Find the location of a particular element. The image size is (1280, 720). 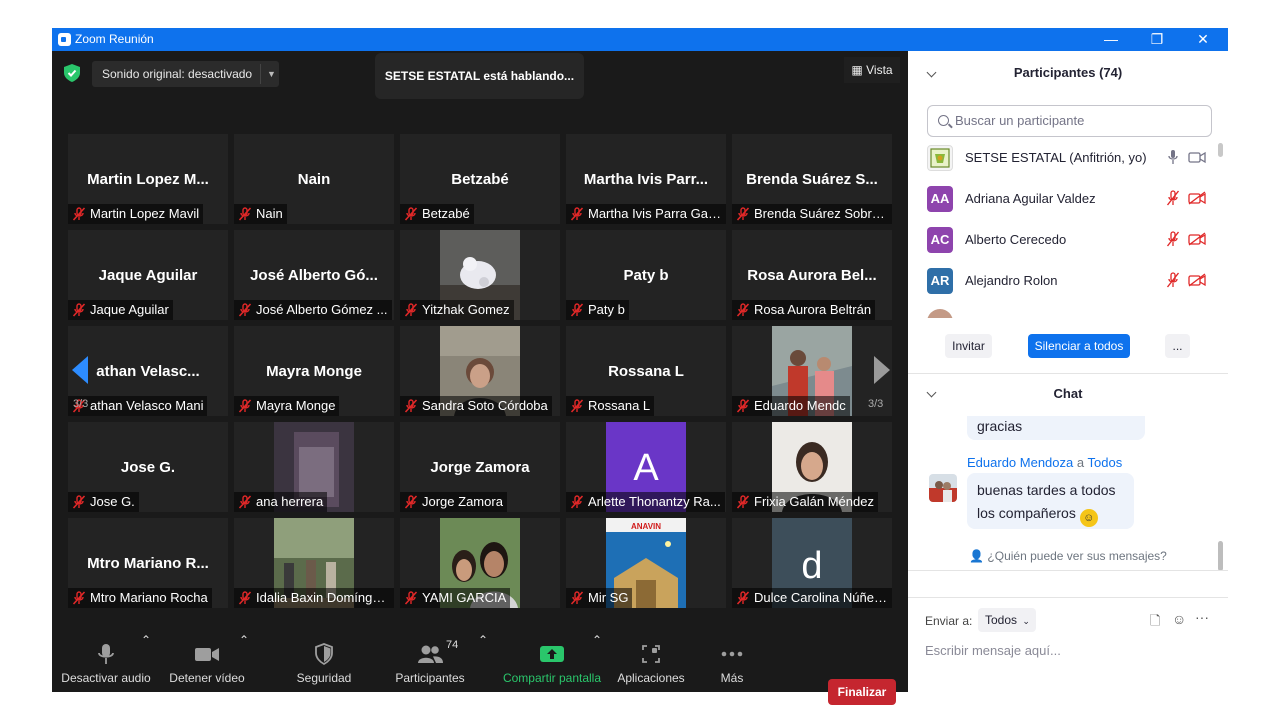

microphone-icon is located at coordinates (1173, 157).